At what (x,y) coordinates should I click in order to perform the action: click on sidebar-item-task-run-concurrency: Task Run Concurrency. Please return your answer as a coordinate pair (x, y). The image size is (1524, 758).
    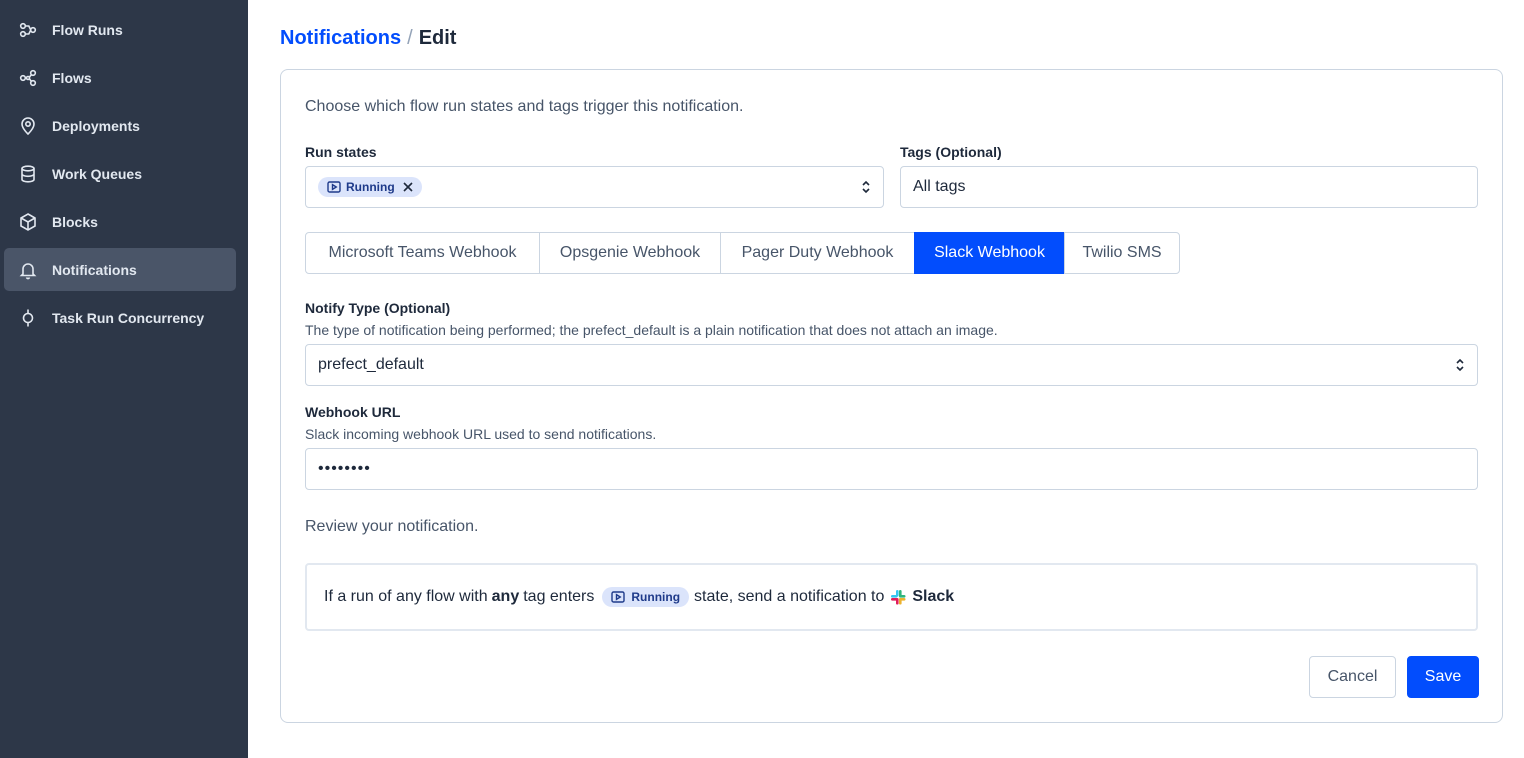
    Looking at the image, I should click on (120, 317).